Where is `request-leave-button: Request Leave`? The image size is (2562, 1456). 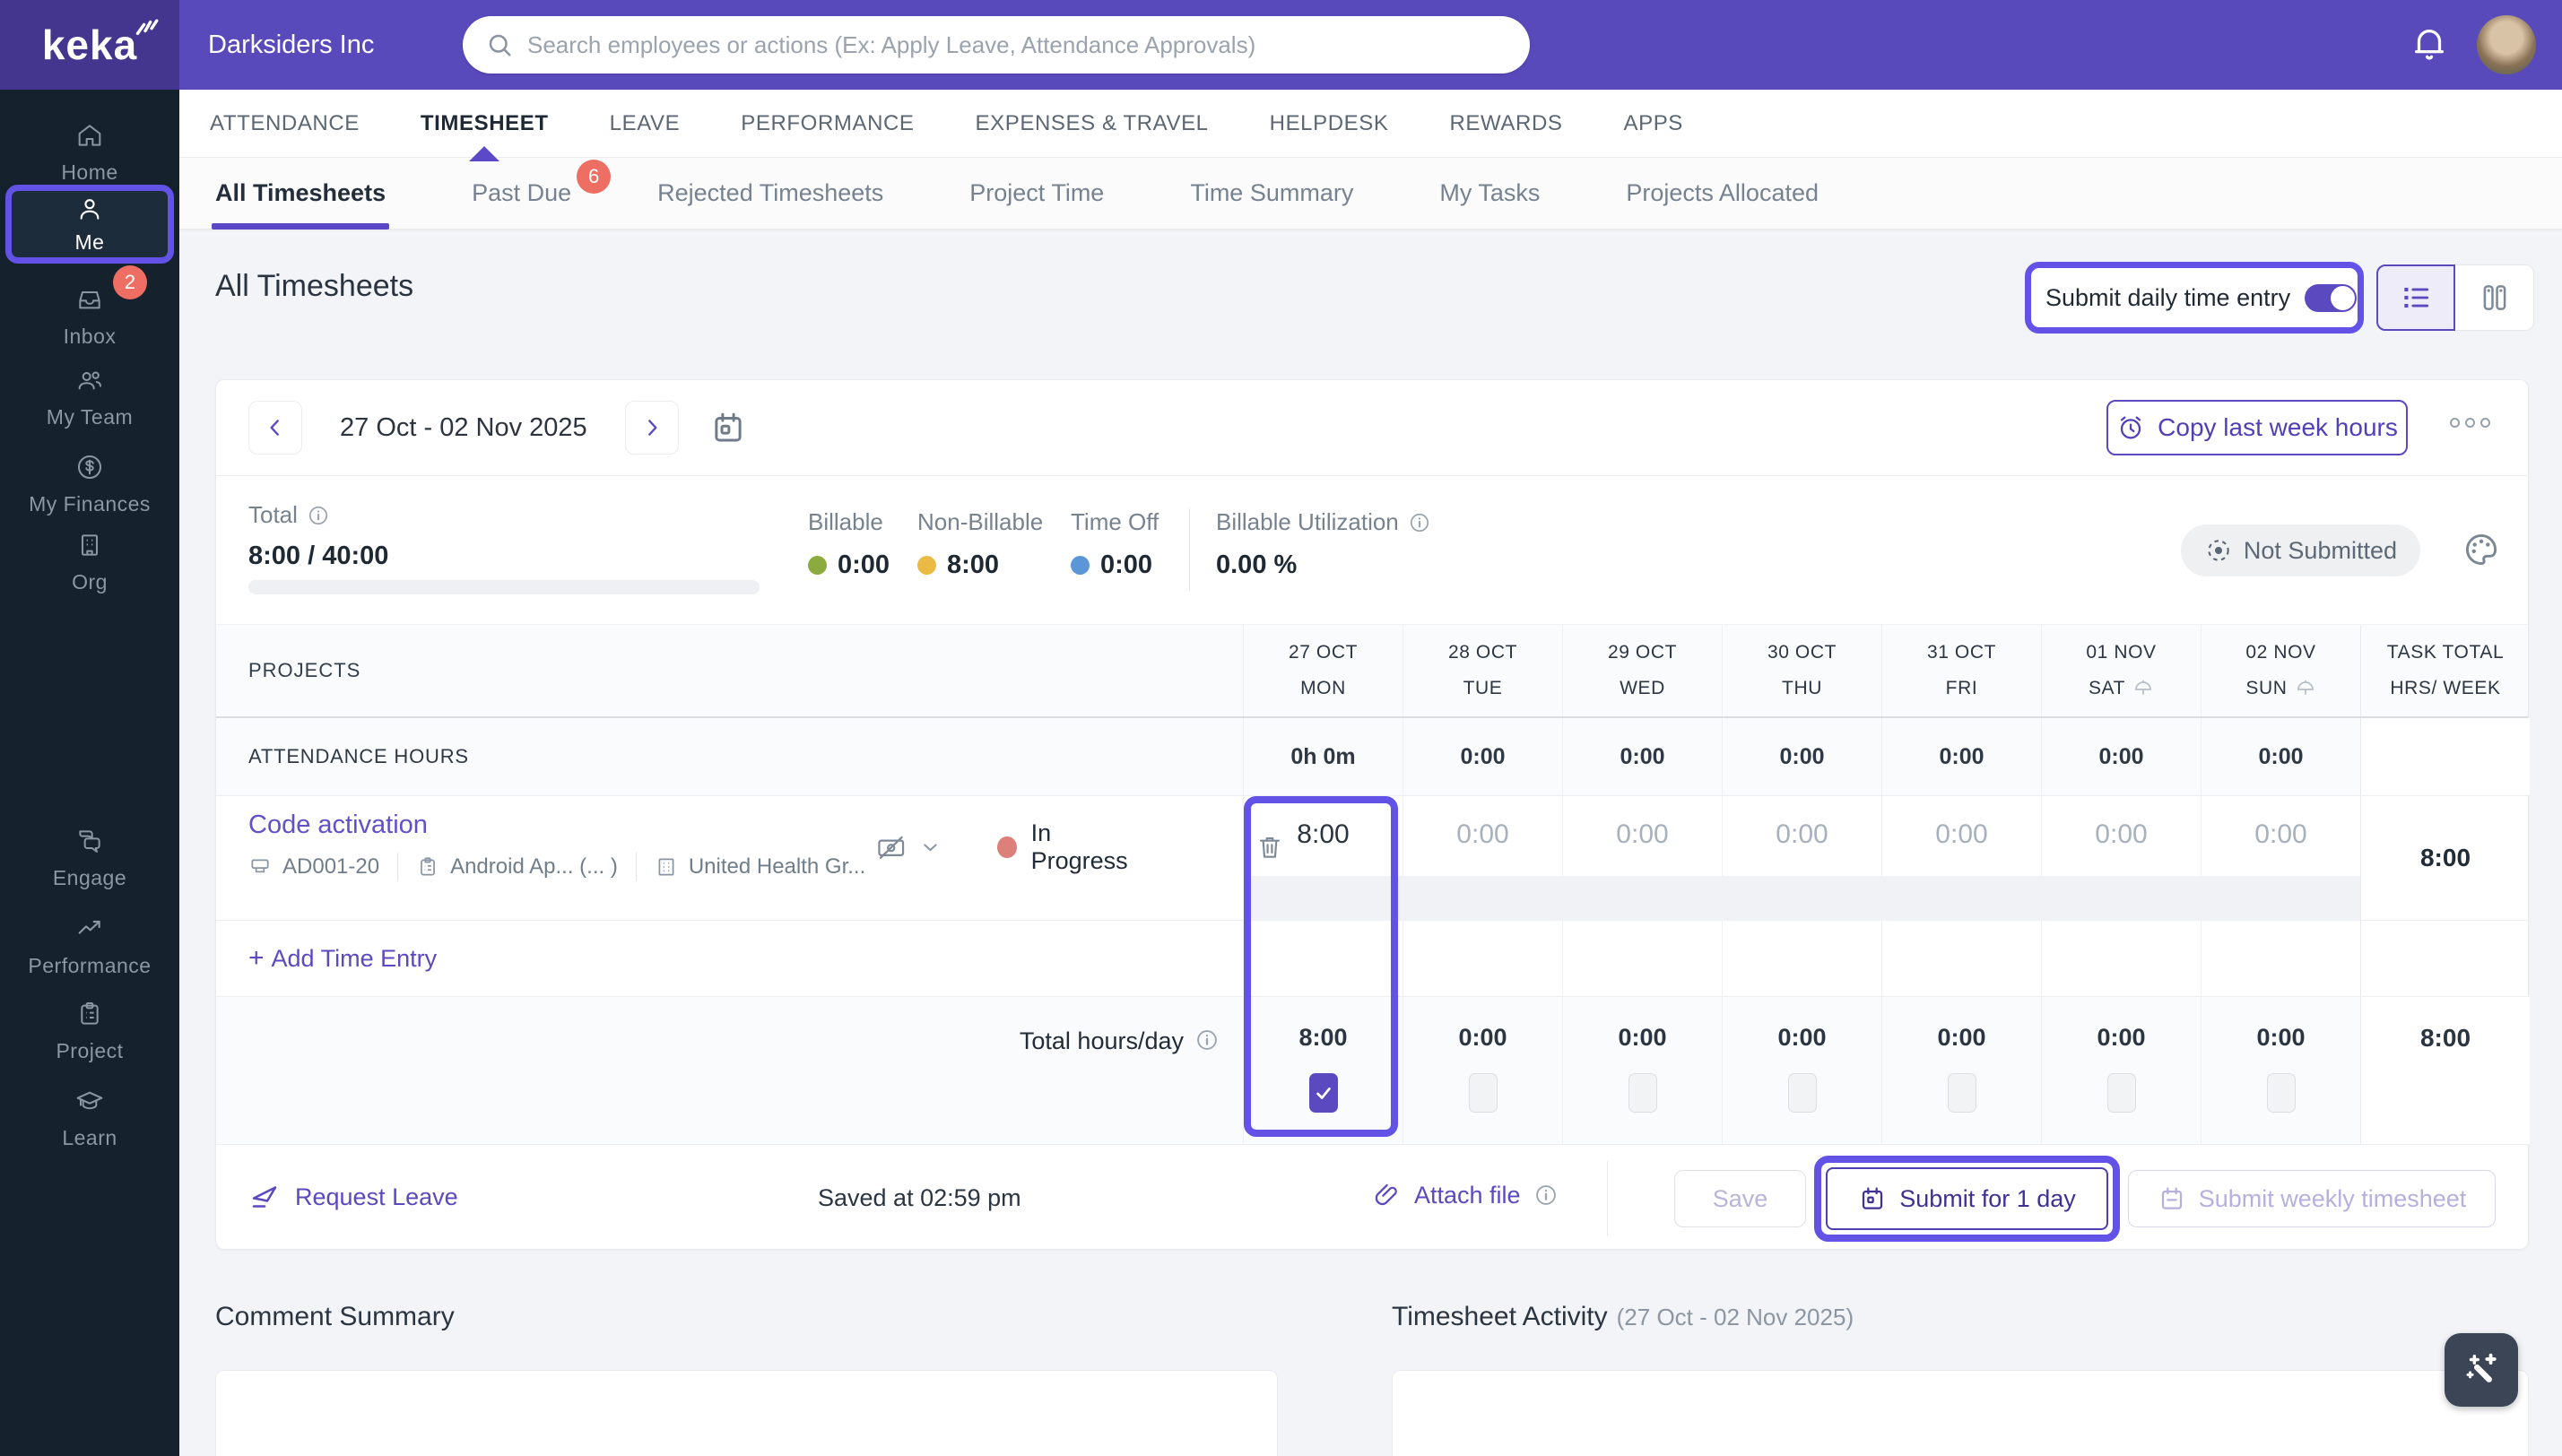 request-leave-button: Request Leave is located at coordinates (353, 1197).